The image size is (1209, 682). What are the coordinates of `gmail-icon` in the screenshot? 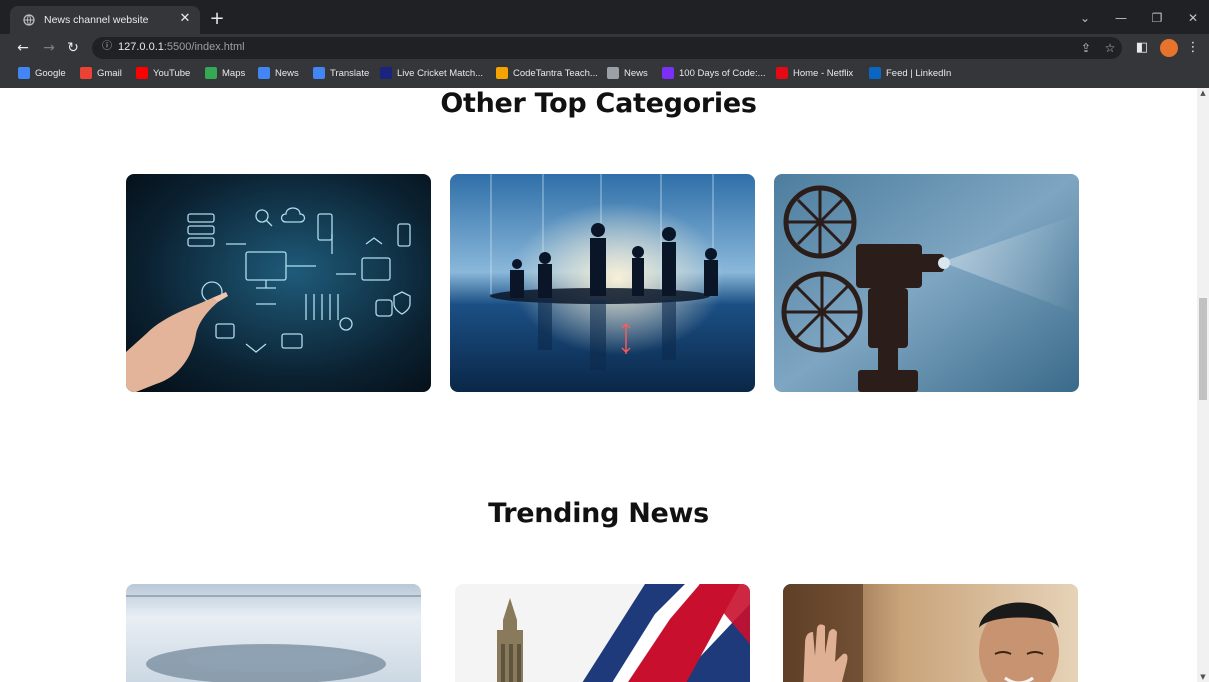 It's located at (86, 73).